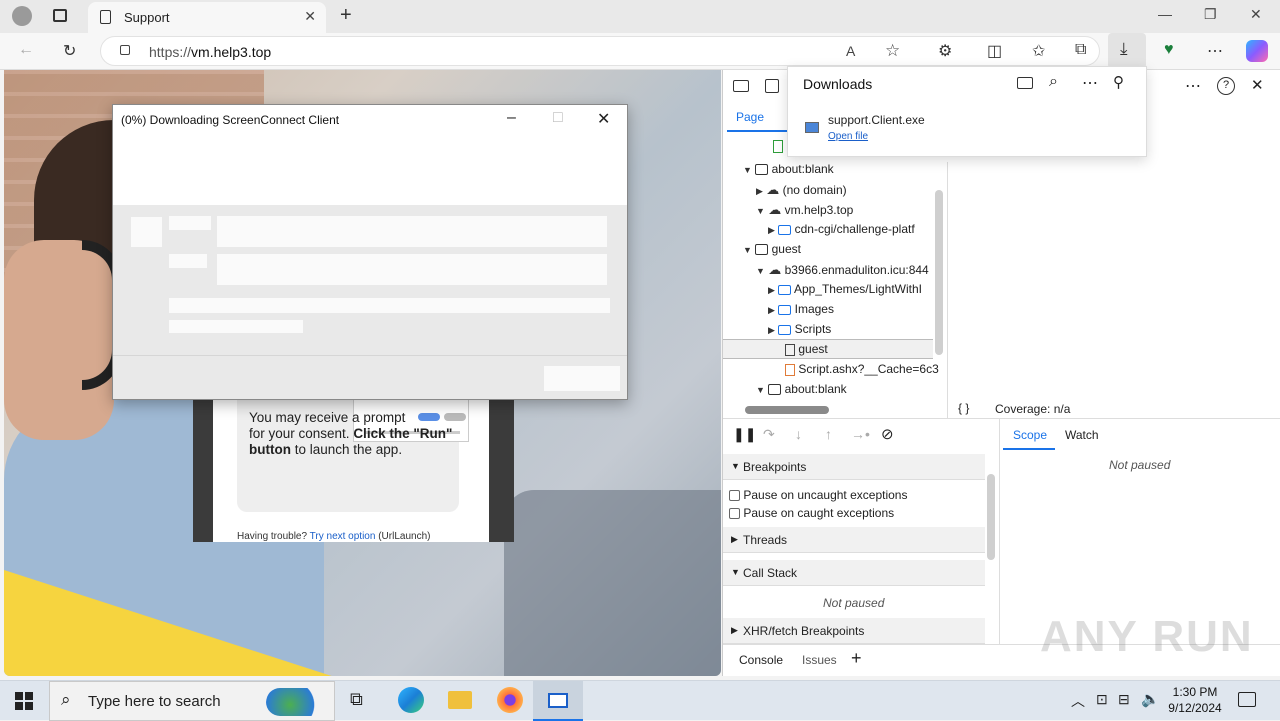 This screenshot has height=721, width=1280. What do you see at coordinates (26, 50) in the screenshot?
I see `back-icon: ←` at bounding box center [26, 50].